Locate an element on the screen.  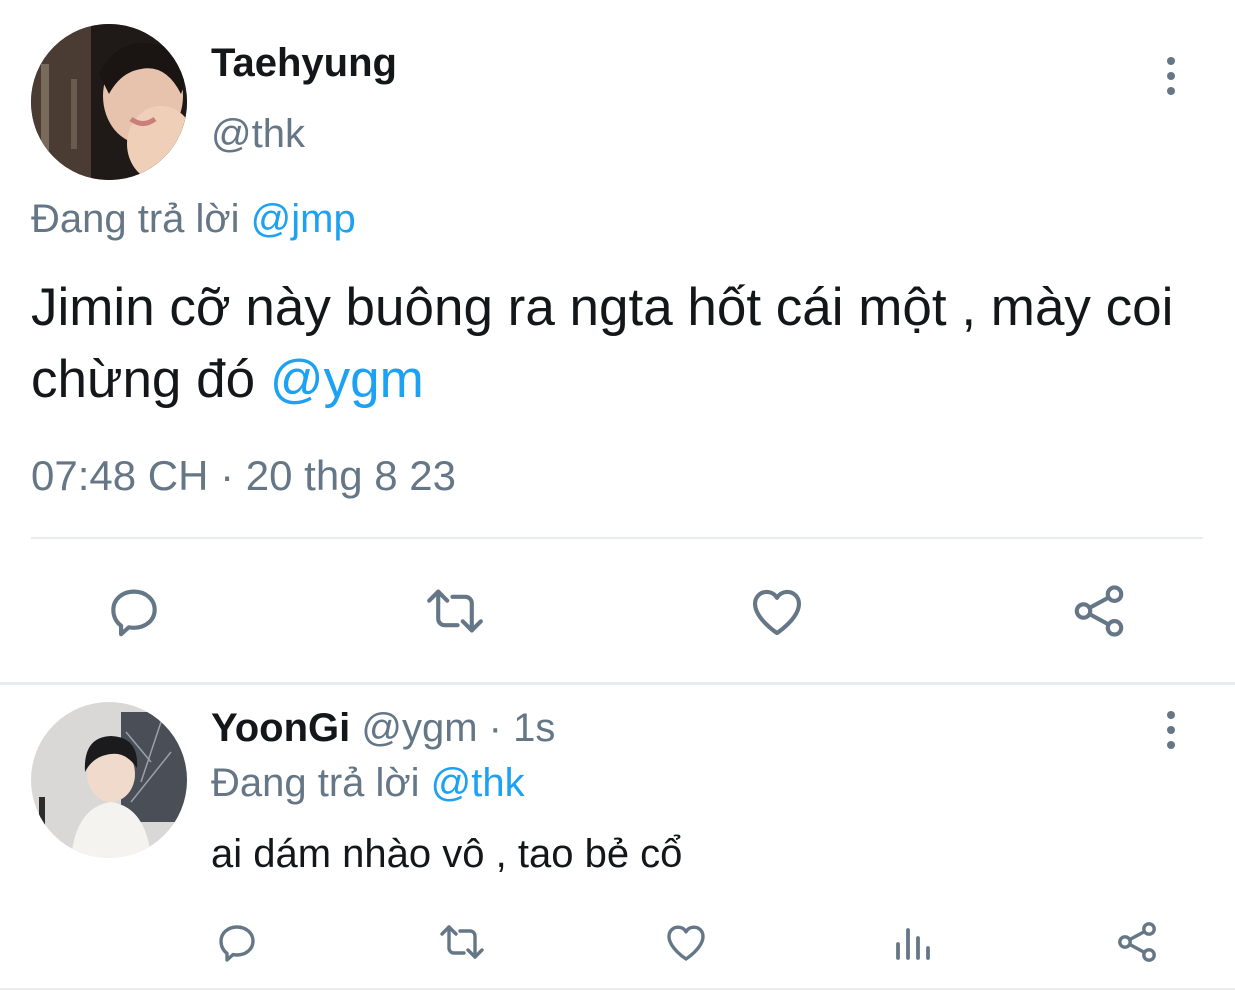
tweet-time: 07:48 CH is located at coordinates (120, 475).